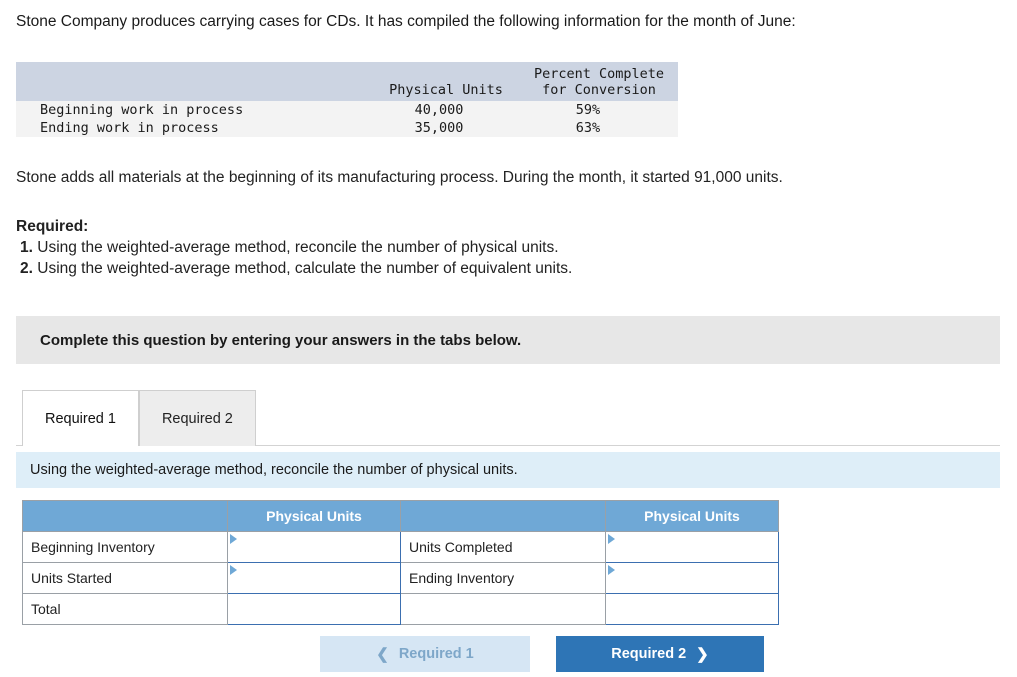 The image size is (1017, 677). What do you see at coordinates (503, 609) in the screenshot?
I see `answer-label-blank-right` at bounding box center [503, 609].